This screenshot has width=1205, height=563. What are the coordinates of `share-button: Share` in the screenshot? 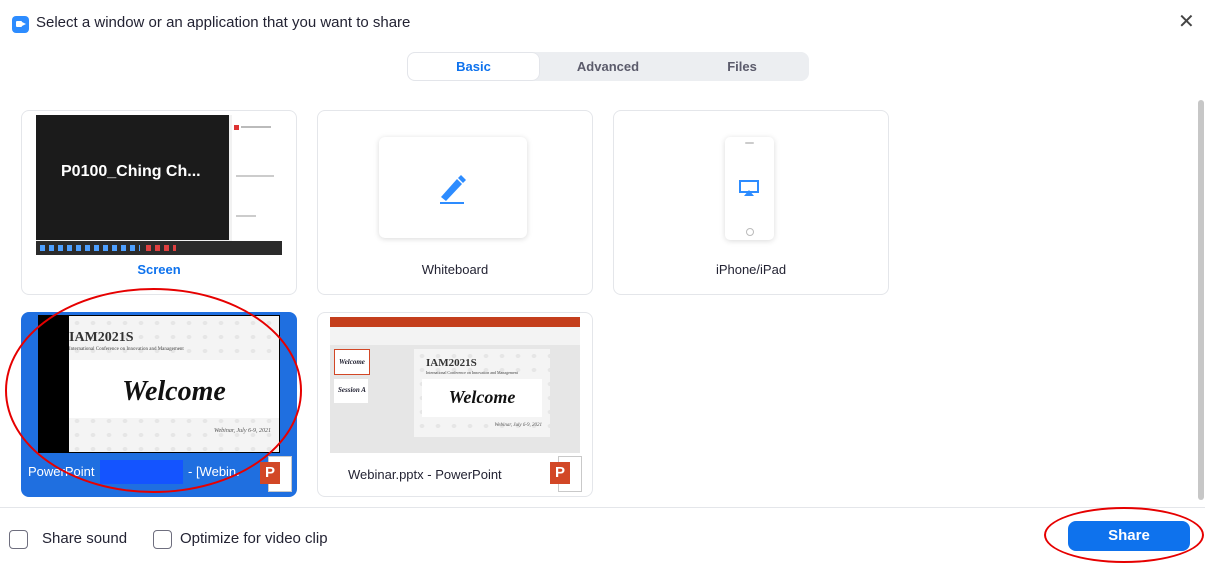 It's located at (1129, 536).